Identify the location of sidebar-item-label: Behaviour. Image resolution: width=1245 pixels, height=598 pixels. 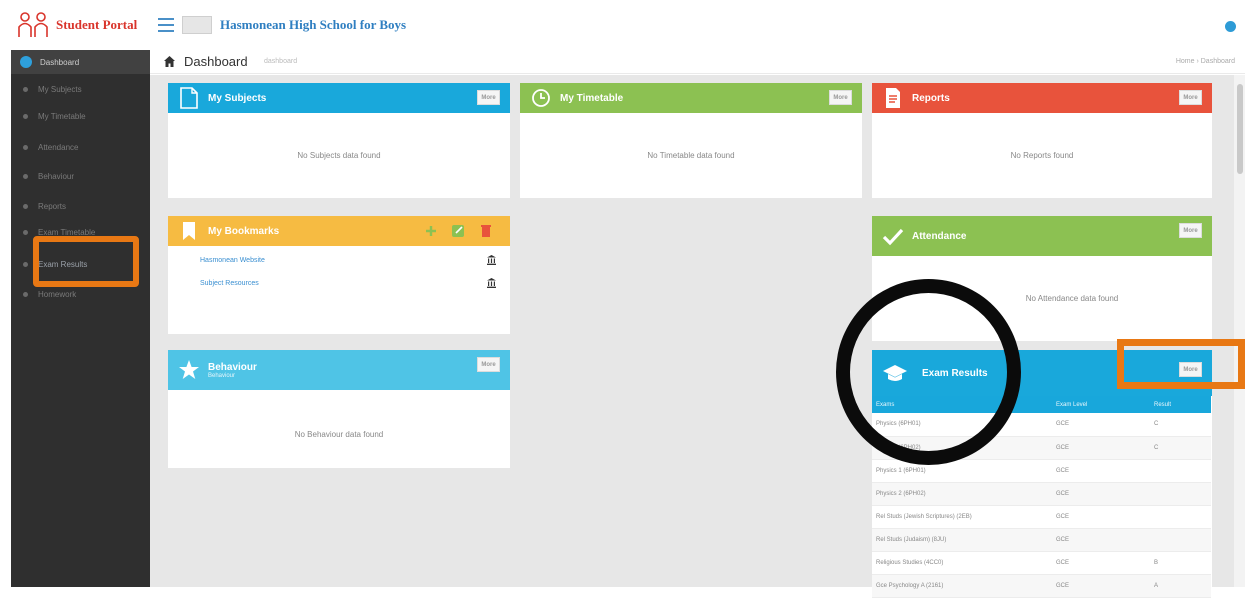
(56, 176).